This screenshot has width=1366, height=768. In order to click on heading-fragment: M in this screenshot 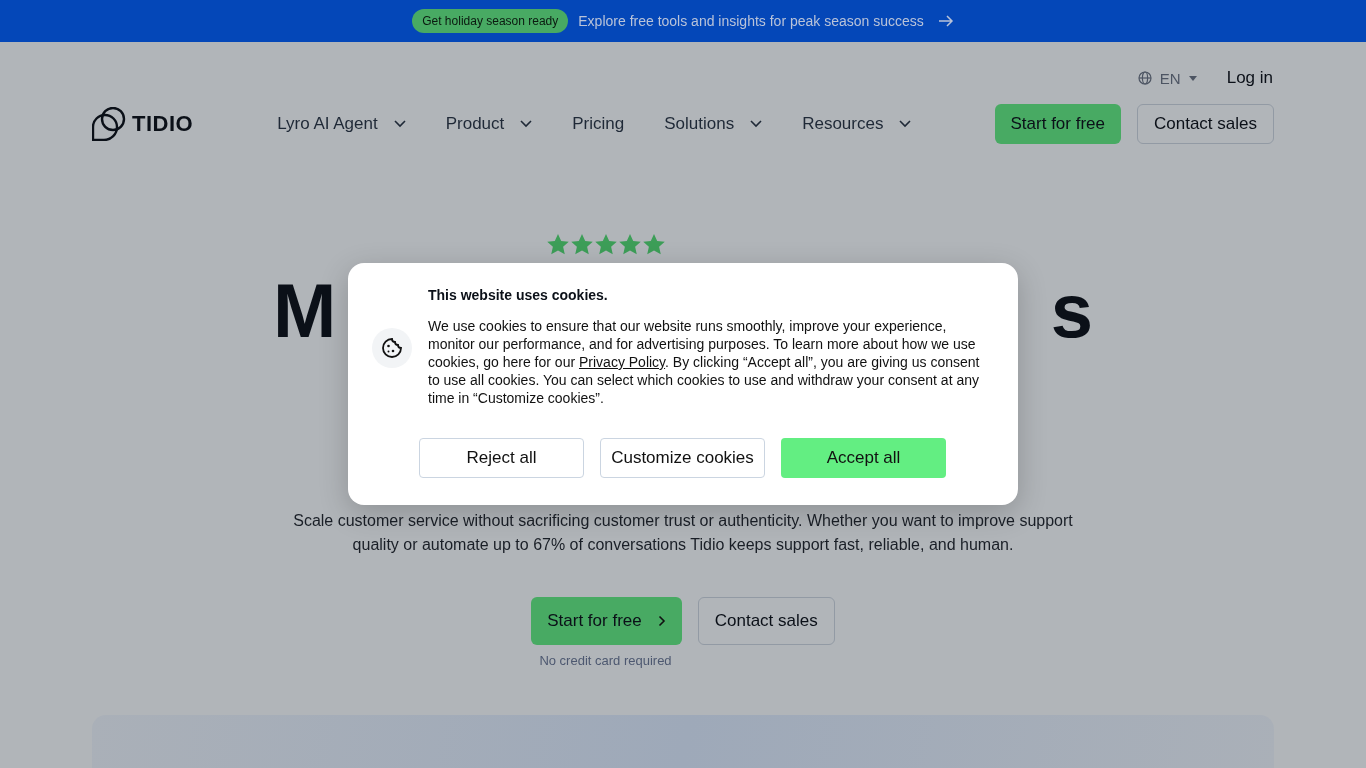, I will do `click(305, 311)`.